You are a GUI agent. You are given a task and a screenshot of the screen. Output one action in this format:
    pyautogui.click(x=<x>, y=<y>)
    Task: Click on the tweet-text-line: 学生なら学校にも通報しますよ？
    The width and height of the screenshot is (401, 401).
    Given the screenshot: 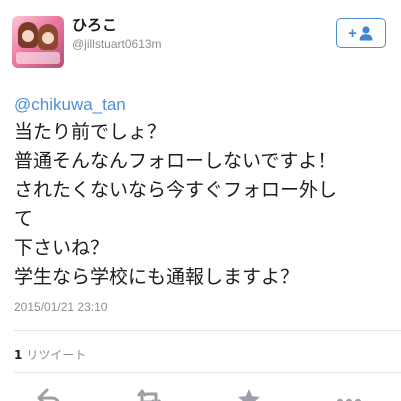 What is the action you would take?
    pyautogui.click(x=157, y=277)
    